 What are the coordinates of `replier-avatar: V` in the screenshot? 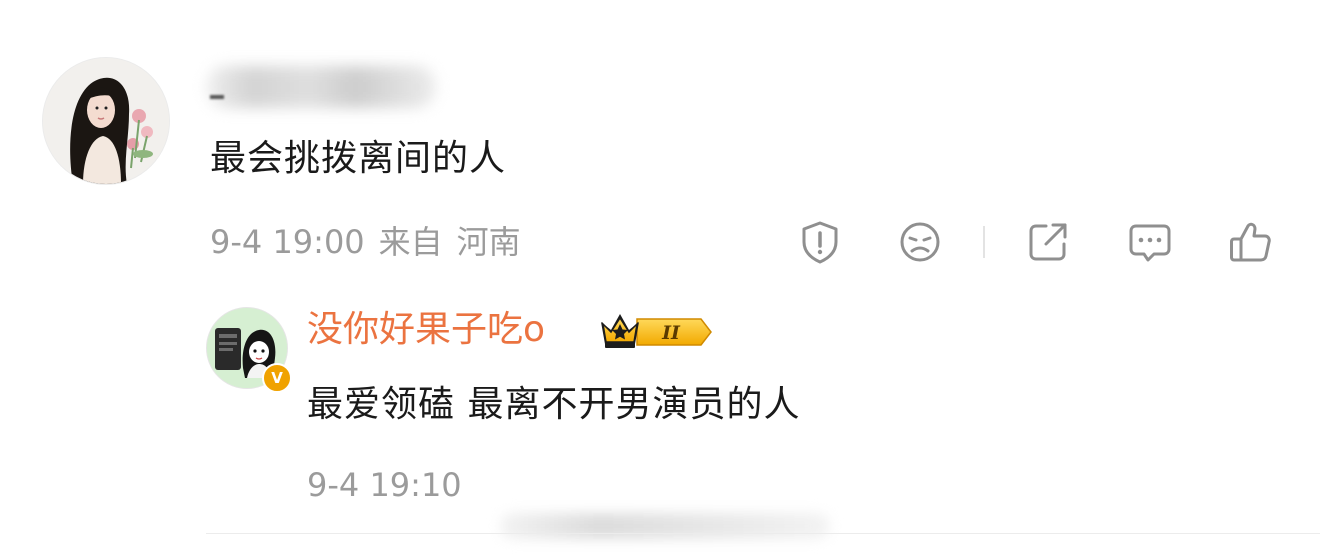 It's located at (249, 350).